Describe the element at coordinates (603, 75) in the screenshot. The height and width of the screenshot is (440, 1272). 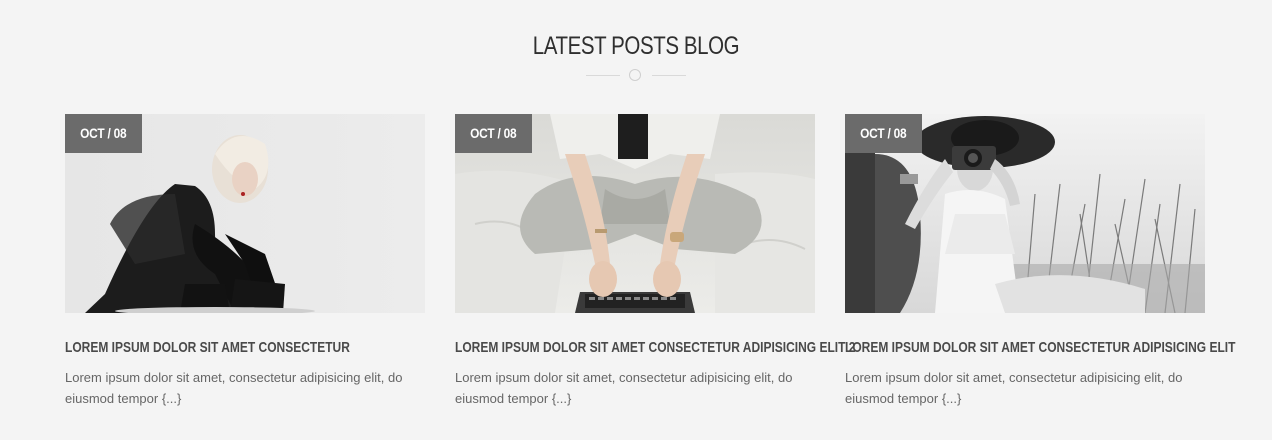
I see `divider-line-left` at that location.